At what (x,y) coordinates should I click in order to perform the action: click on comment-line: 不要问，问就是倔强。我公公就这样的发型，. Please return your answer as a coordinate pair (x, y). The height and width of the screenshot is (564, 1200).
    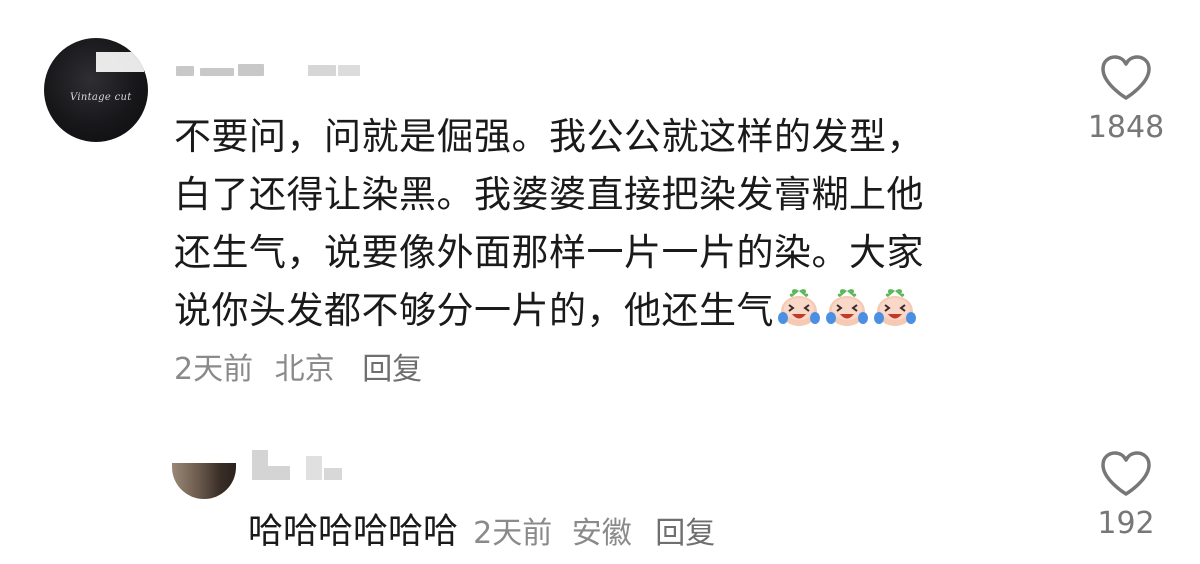
    Looking at the image, I should click on (549, 136).